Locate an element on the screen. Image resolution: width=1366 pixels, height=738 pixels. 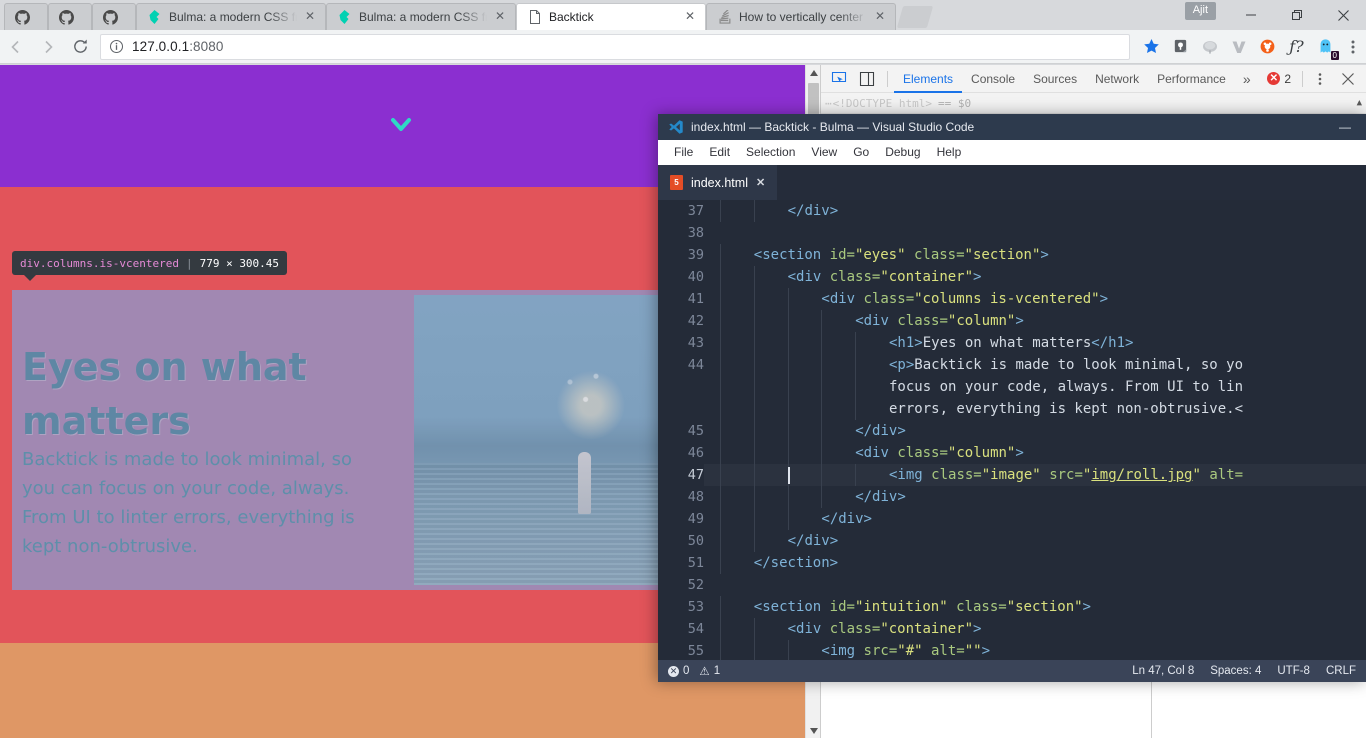
browser-tab-bulma-2: Bulma: a modern CSS fra ✕ is located at coordinates (421, 16).